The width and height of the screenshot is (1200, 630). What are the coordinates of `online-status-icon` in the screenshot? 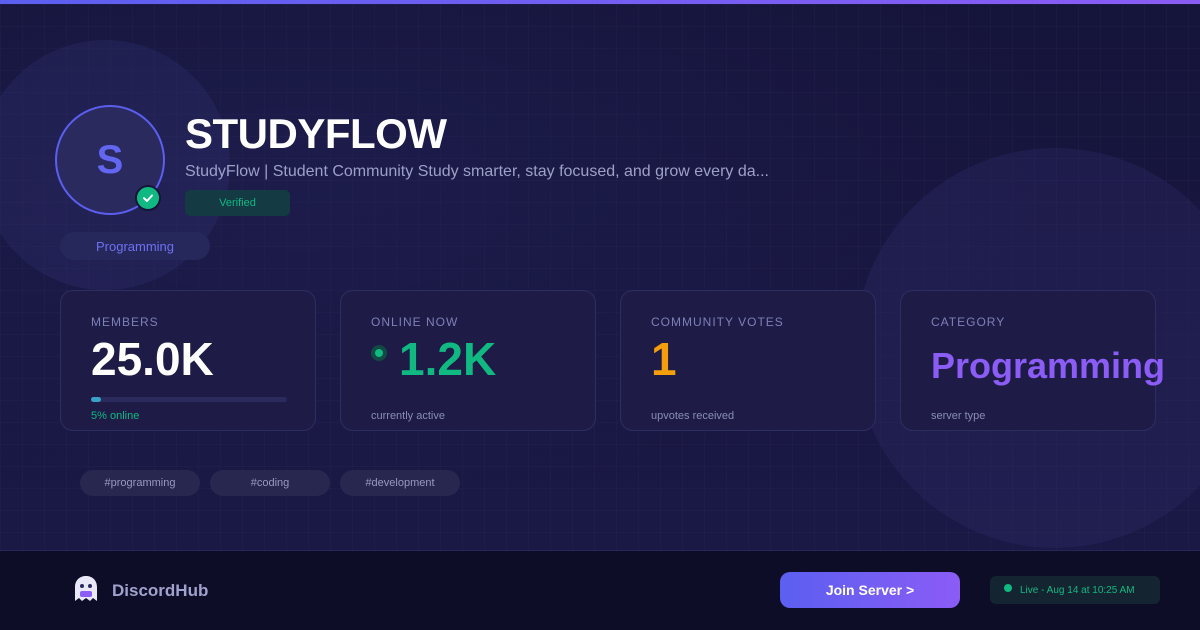 It's located at (379, 353).